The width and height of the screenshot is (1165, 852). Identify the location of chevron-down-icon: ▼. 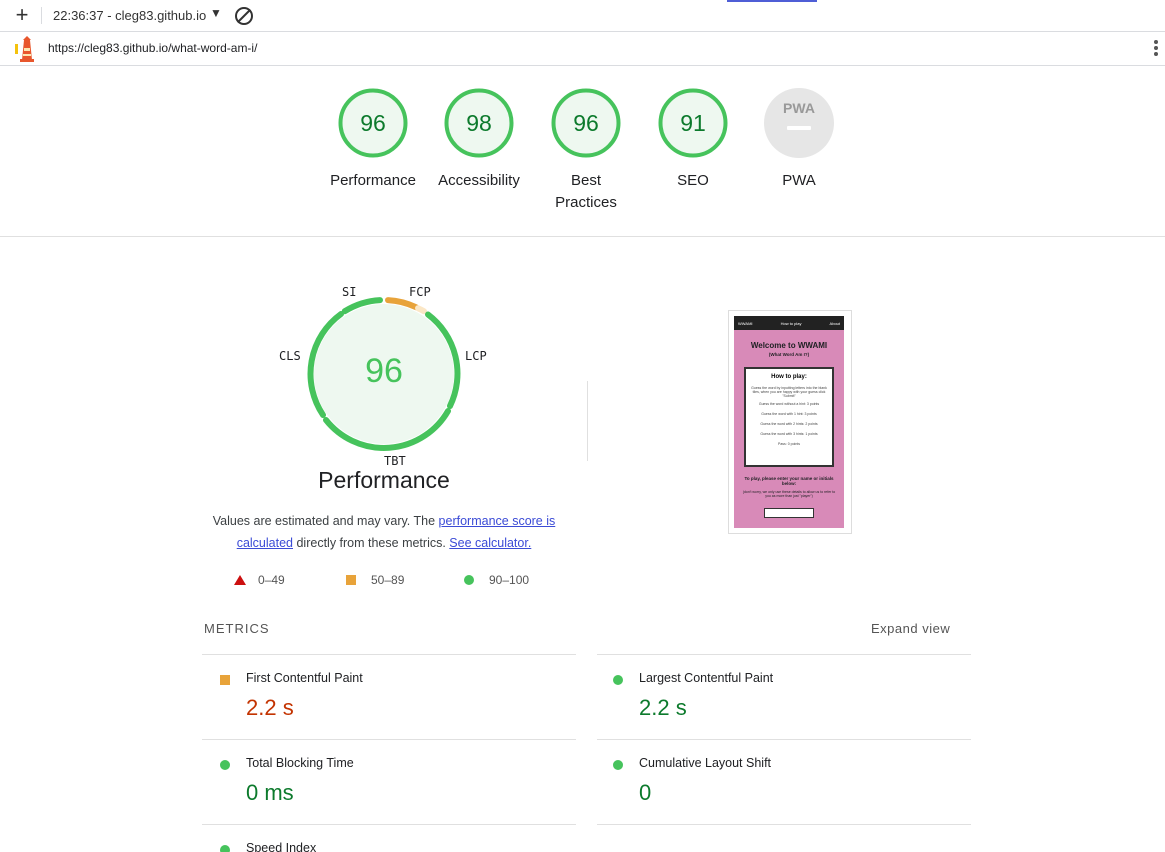
(216, 13).